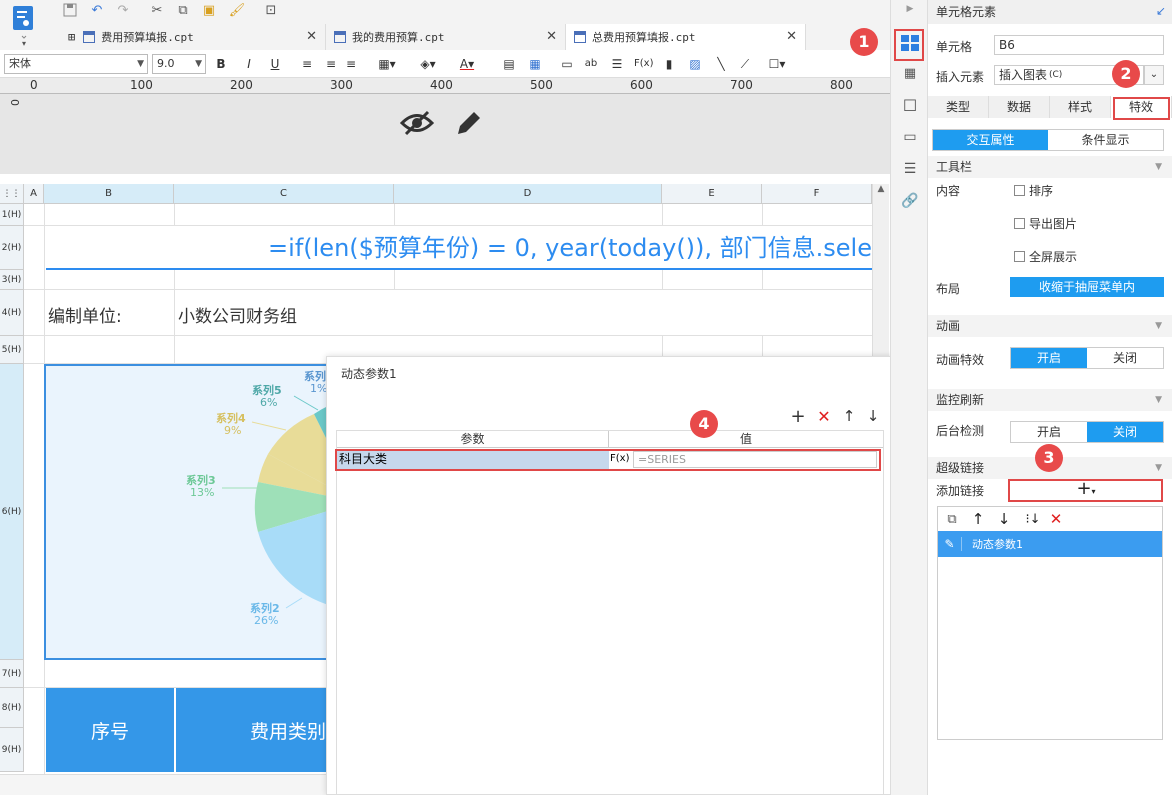 The image size is (1172, 795). Describe the element at coordinates (686, 37) in the screenshot. I see `tab-total-budget: 总费用预算填报.cpt ✕` at that location.